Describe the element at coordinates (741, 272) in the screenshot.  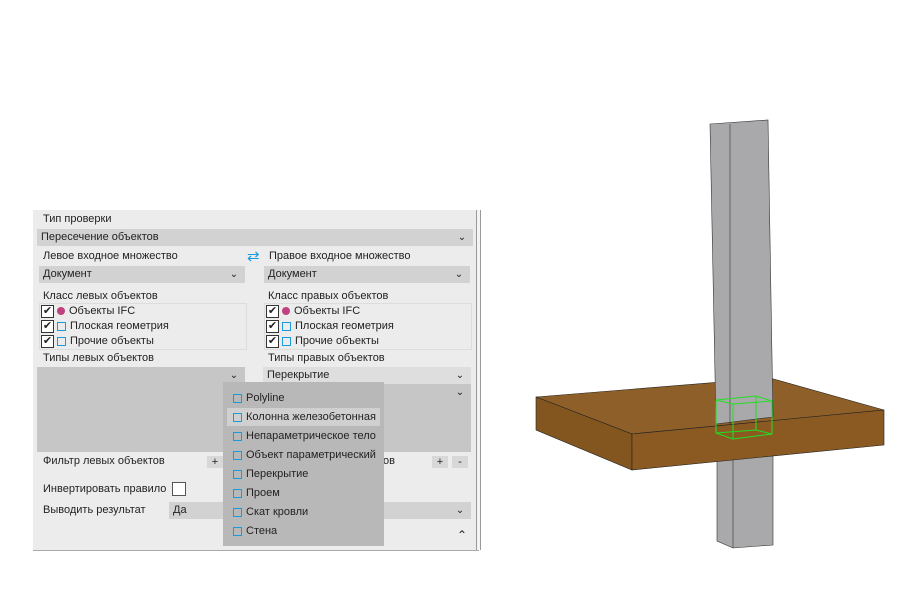
I see `column-upper` at that location.